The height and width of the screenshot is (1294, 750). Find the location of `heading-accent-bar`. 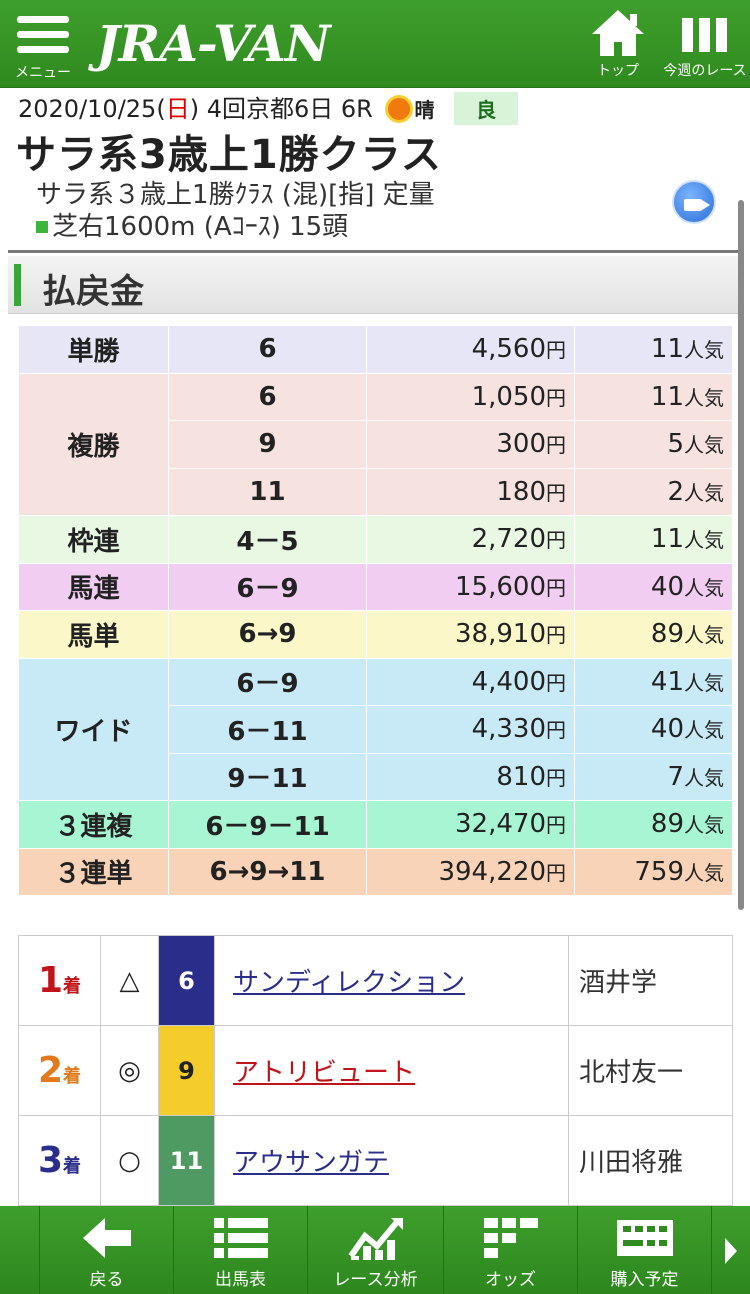

heading-accent-bar is located at coordinates (17, 285).